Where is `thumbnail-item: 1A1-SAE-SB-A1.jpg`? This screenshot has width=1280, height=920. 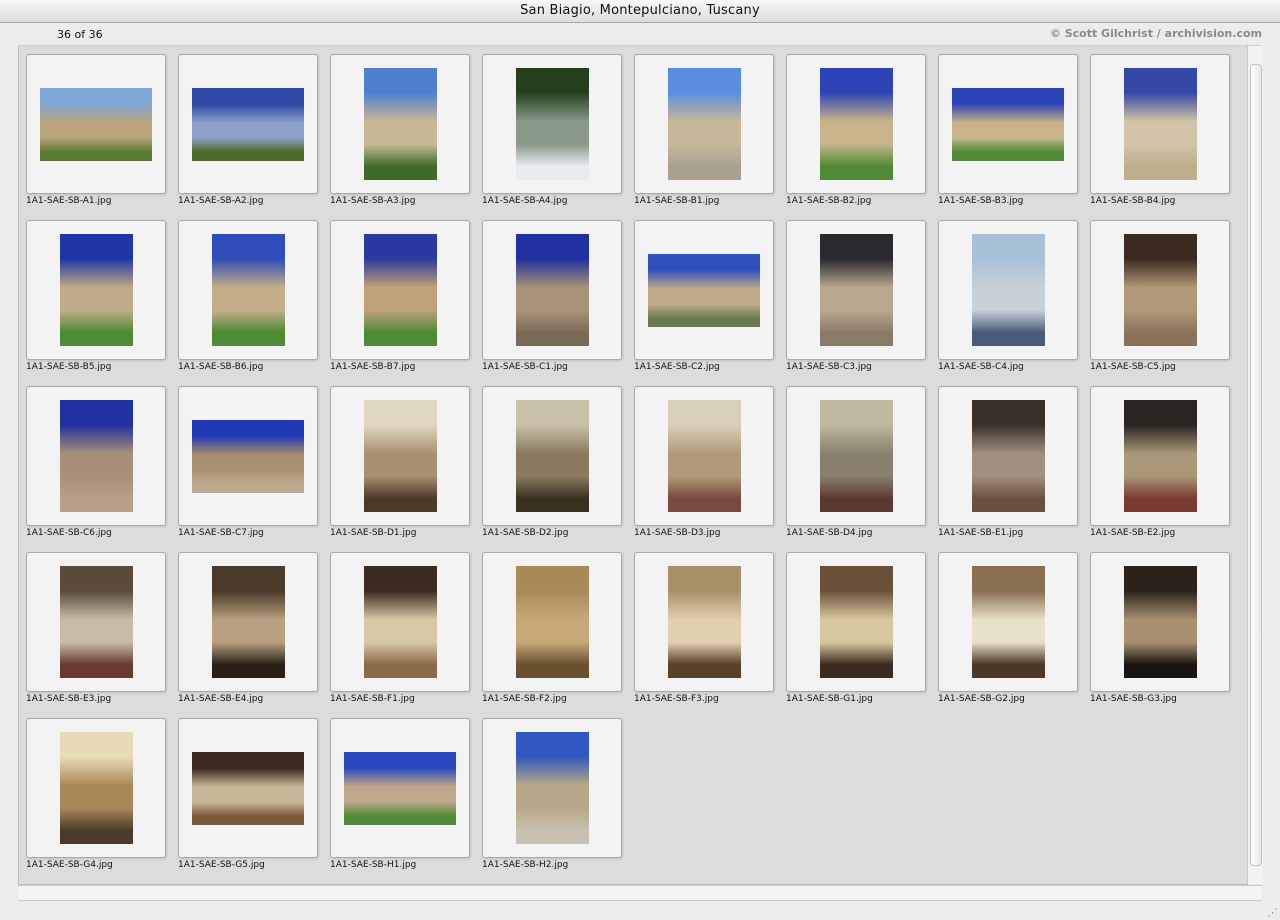 thumbnail-item: 1A1-SAE-SB-A1.jpg is located at coordinates (96, 133).